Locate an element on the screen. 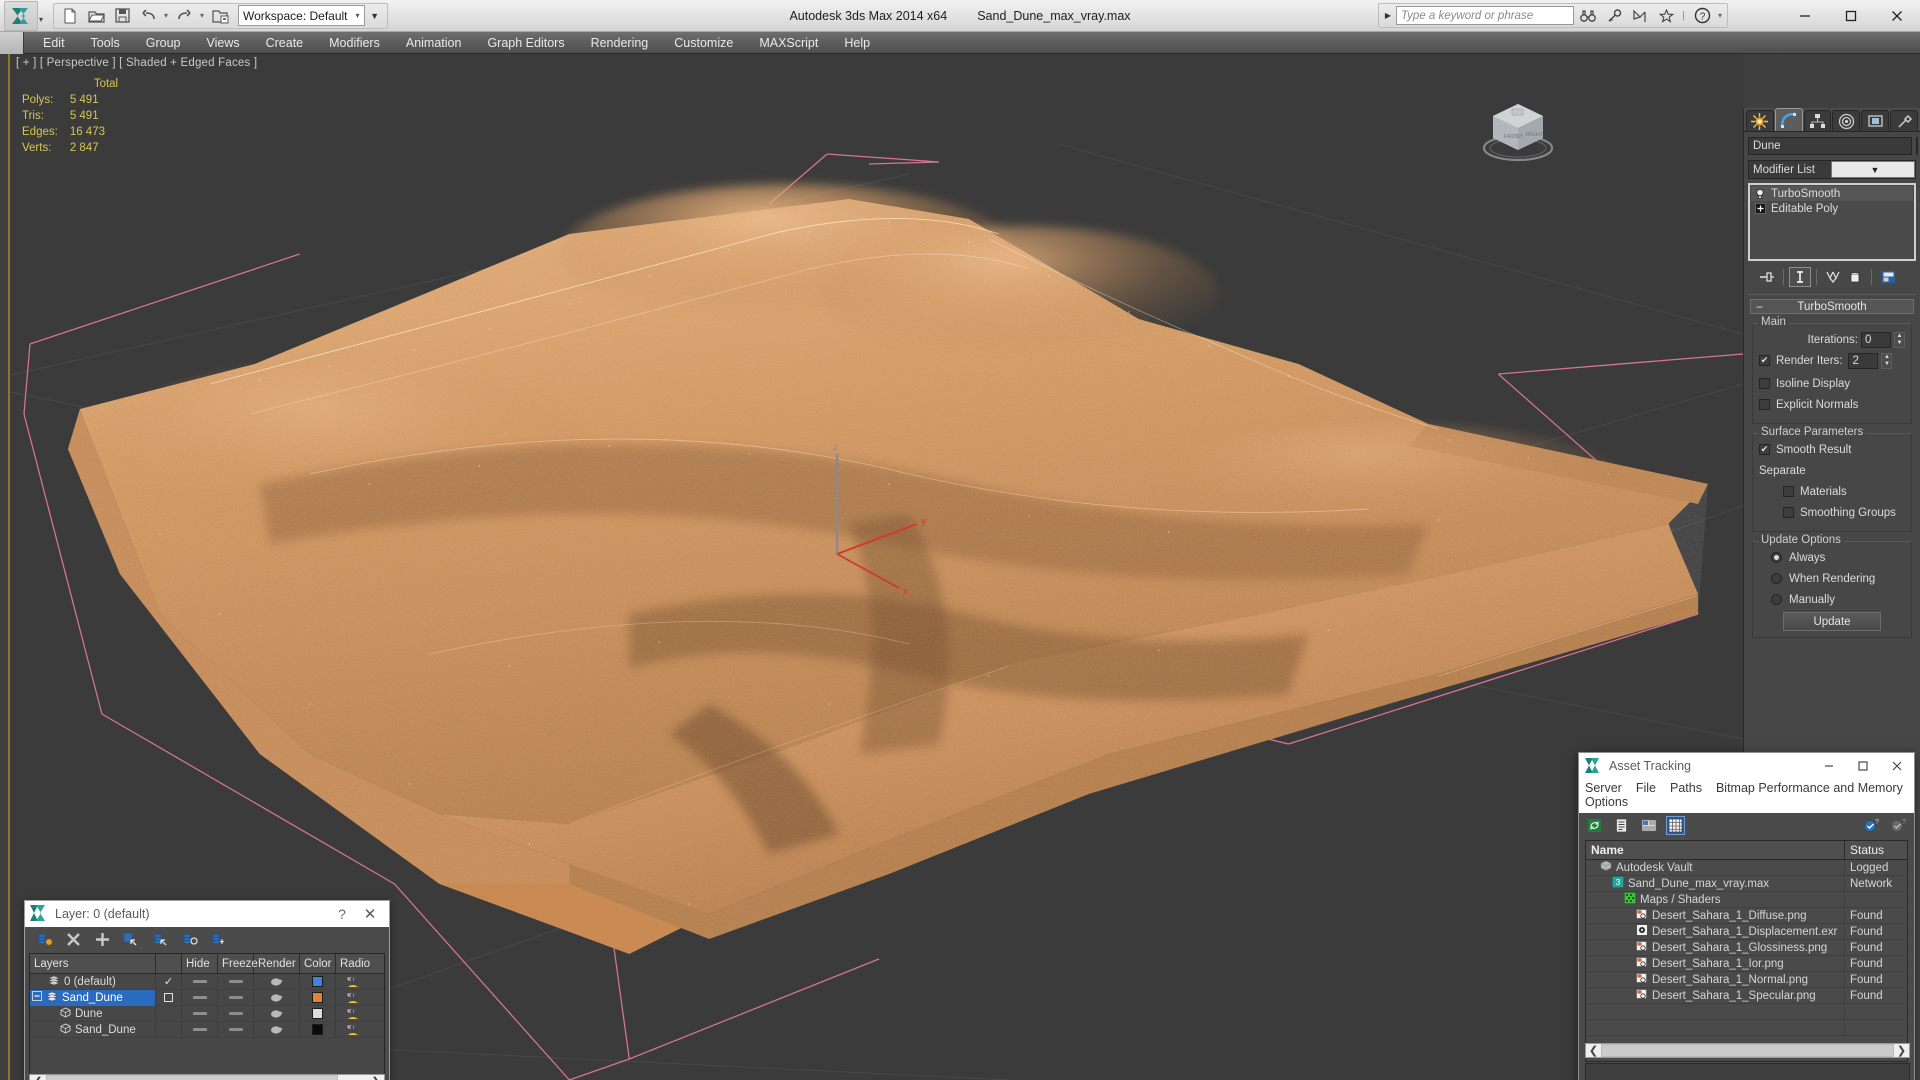 This screenshot has height=1080, width=1920. vault-logout-icon: ? is located at coordinates (1898, 825).